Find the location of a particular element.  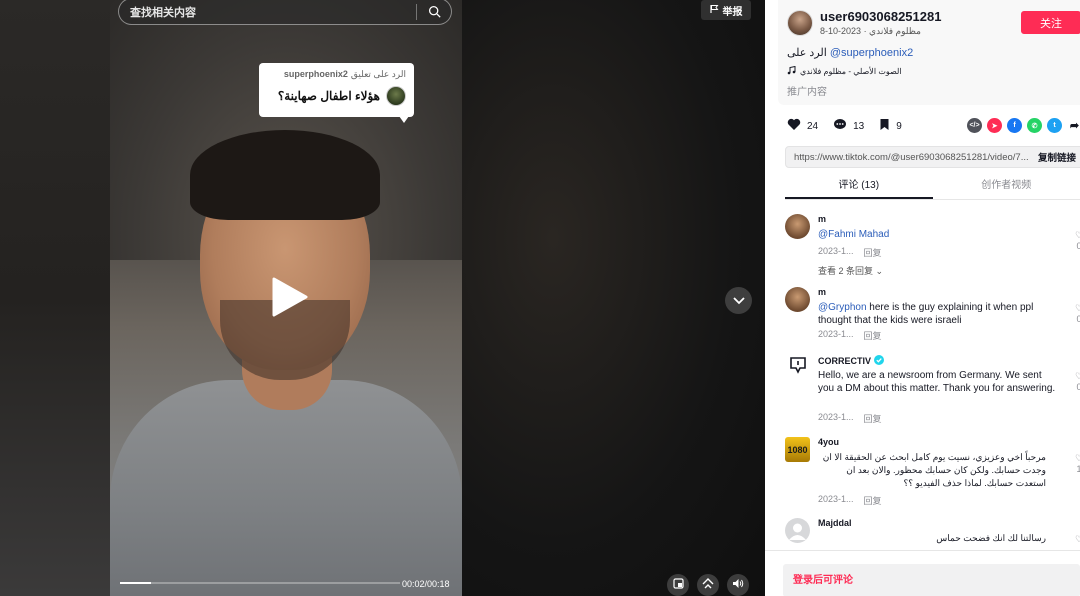

comment-icon is located at coordinates (840, 126).